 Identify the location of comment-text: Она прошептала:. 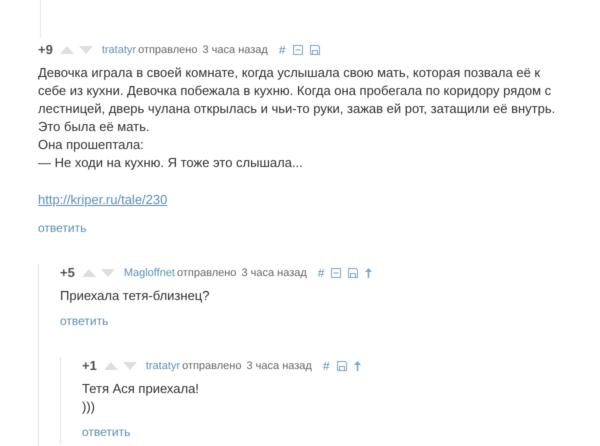
(91, 145).